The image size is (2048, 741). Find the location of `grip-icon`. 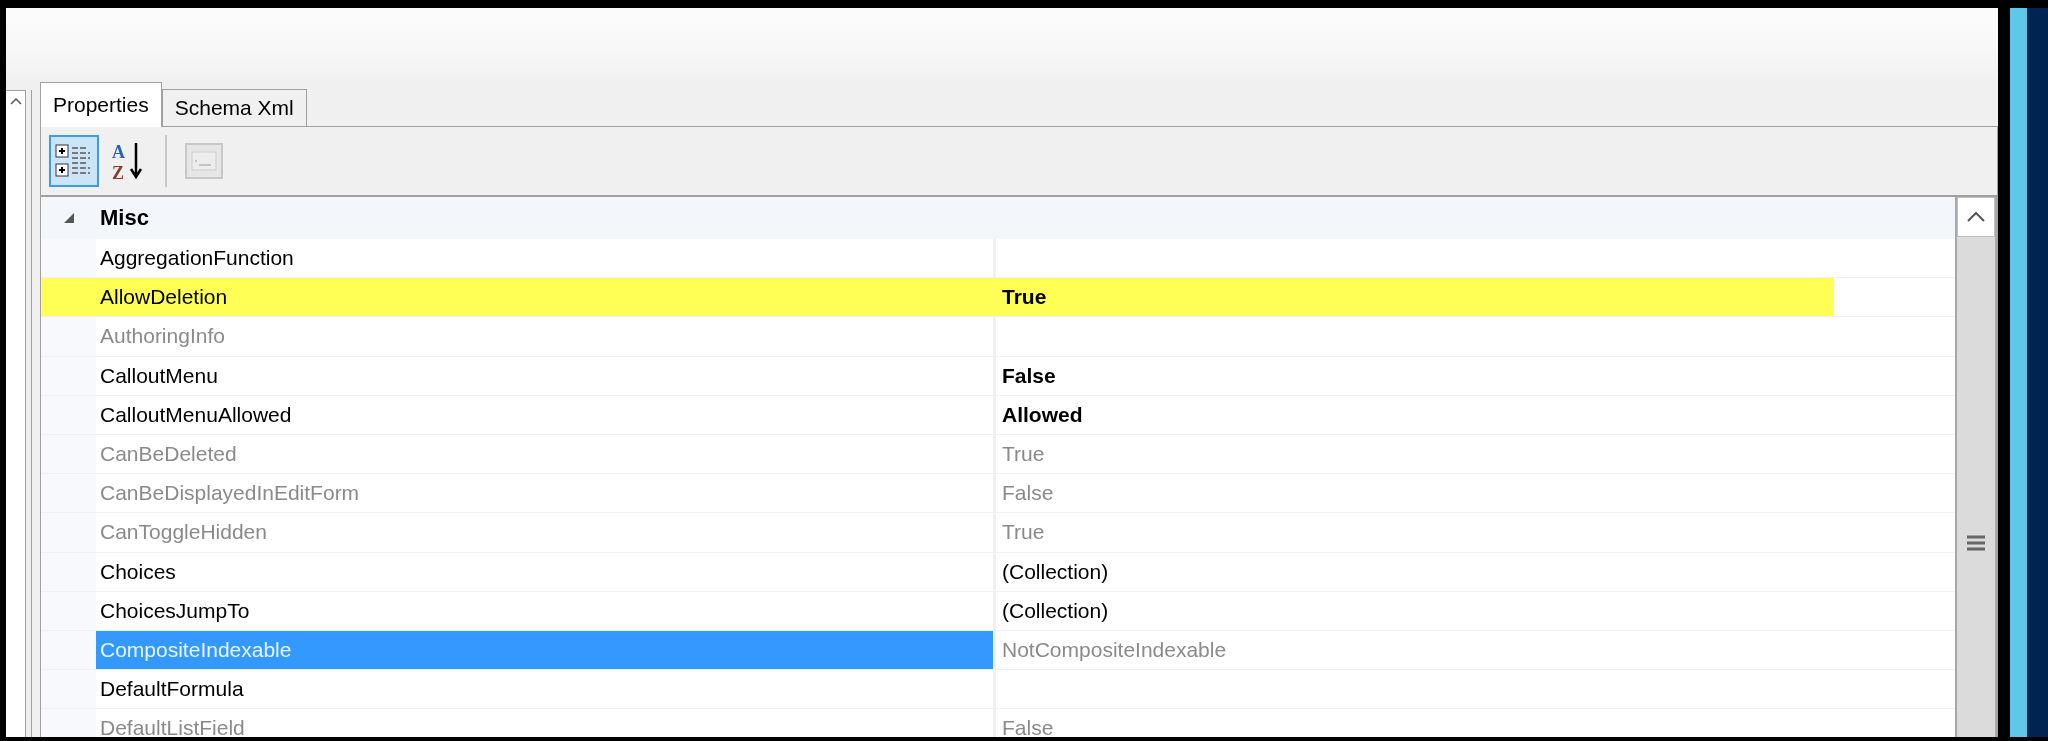

grip-icon is located at coordinates (1976, 543).